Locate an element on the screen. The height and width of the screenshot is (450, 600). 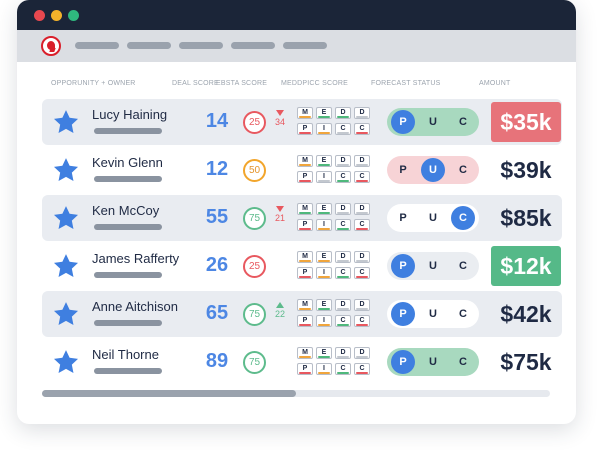
column-header-opportunity: OPPORUNITY + OWNER is located at coordinates (93, 83).